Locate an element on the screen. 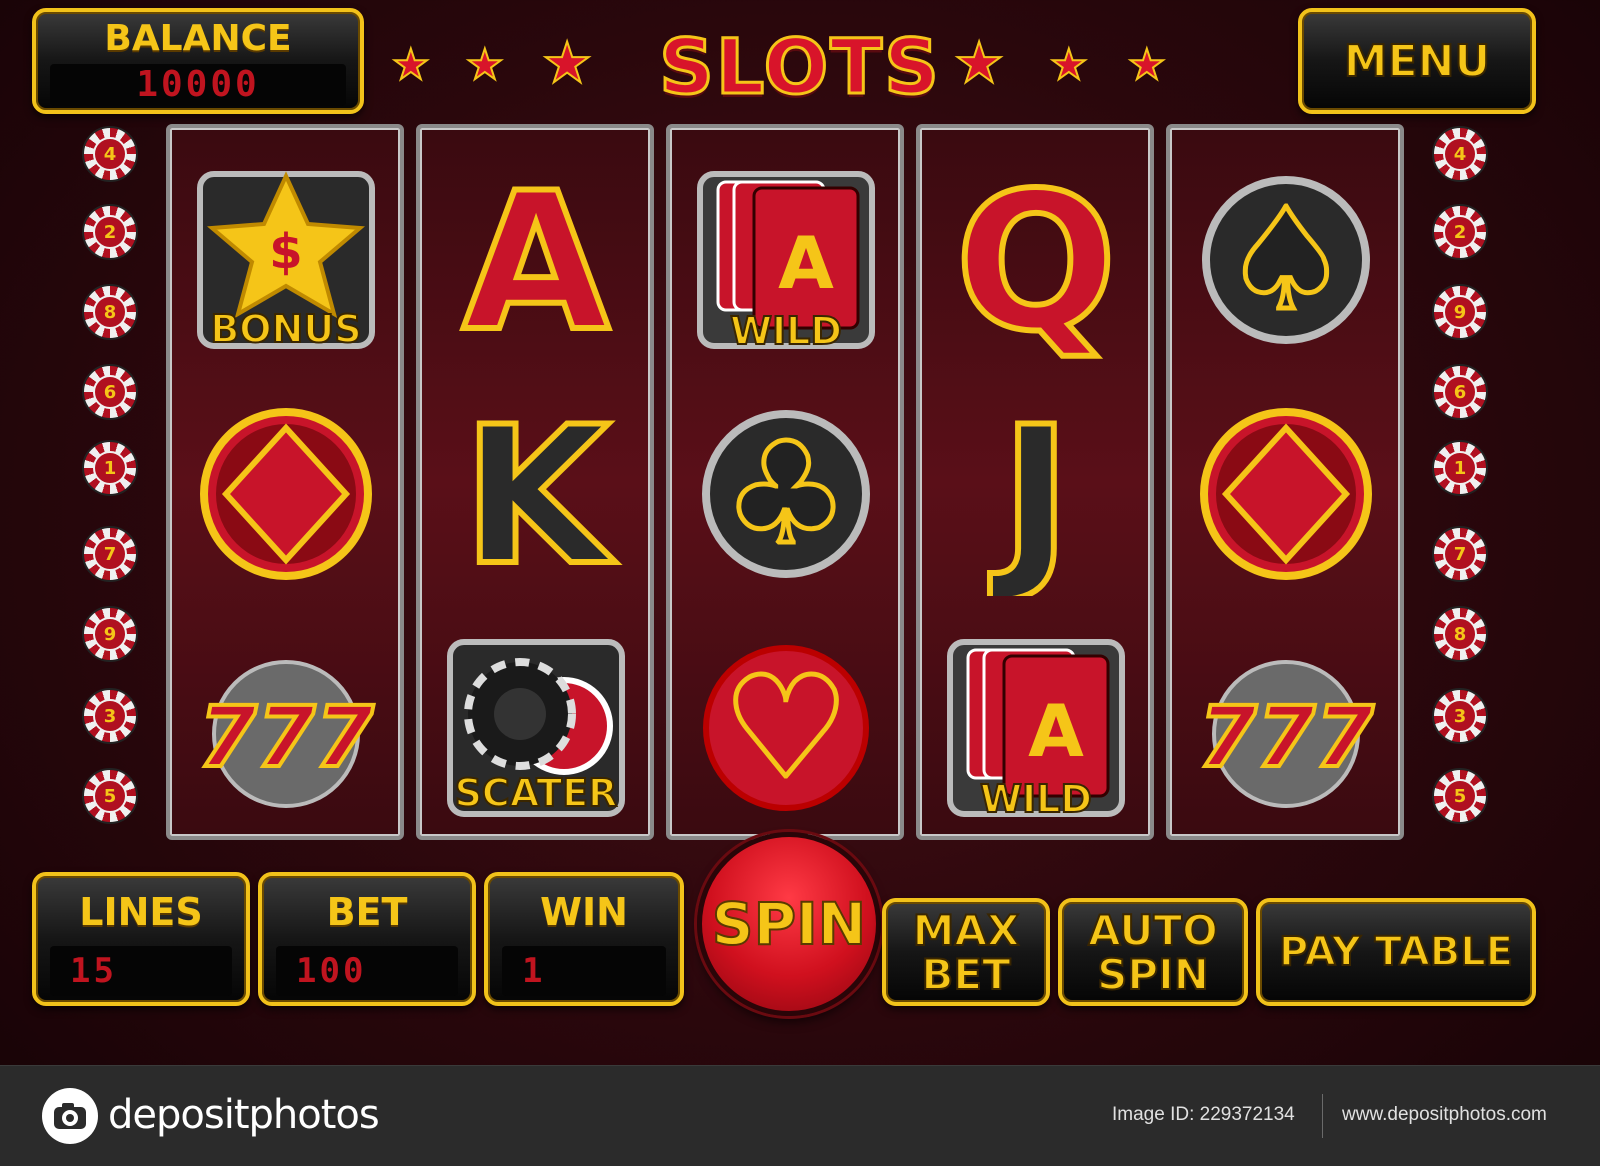  symbol-glyph: Q is located at coordinates (1036, 260).